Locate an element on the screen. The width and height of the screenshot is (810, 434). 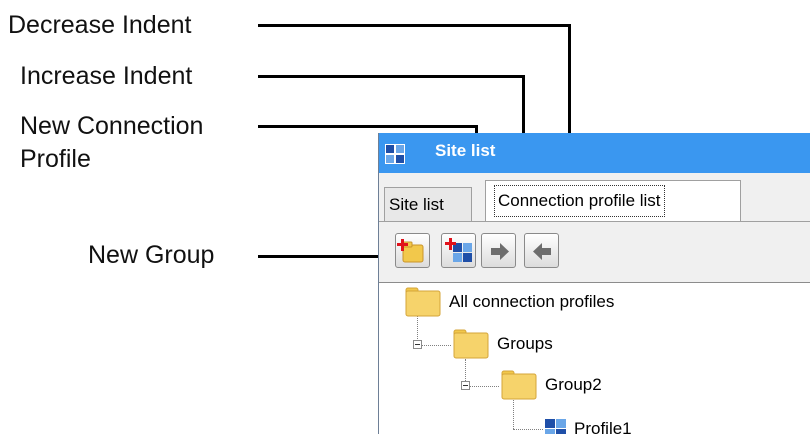
site-list-app-icon is located at coordinates (395, 154).